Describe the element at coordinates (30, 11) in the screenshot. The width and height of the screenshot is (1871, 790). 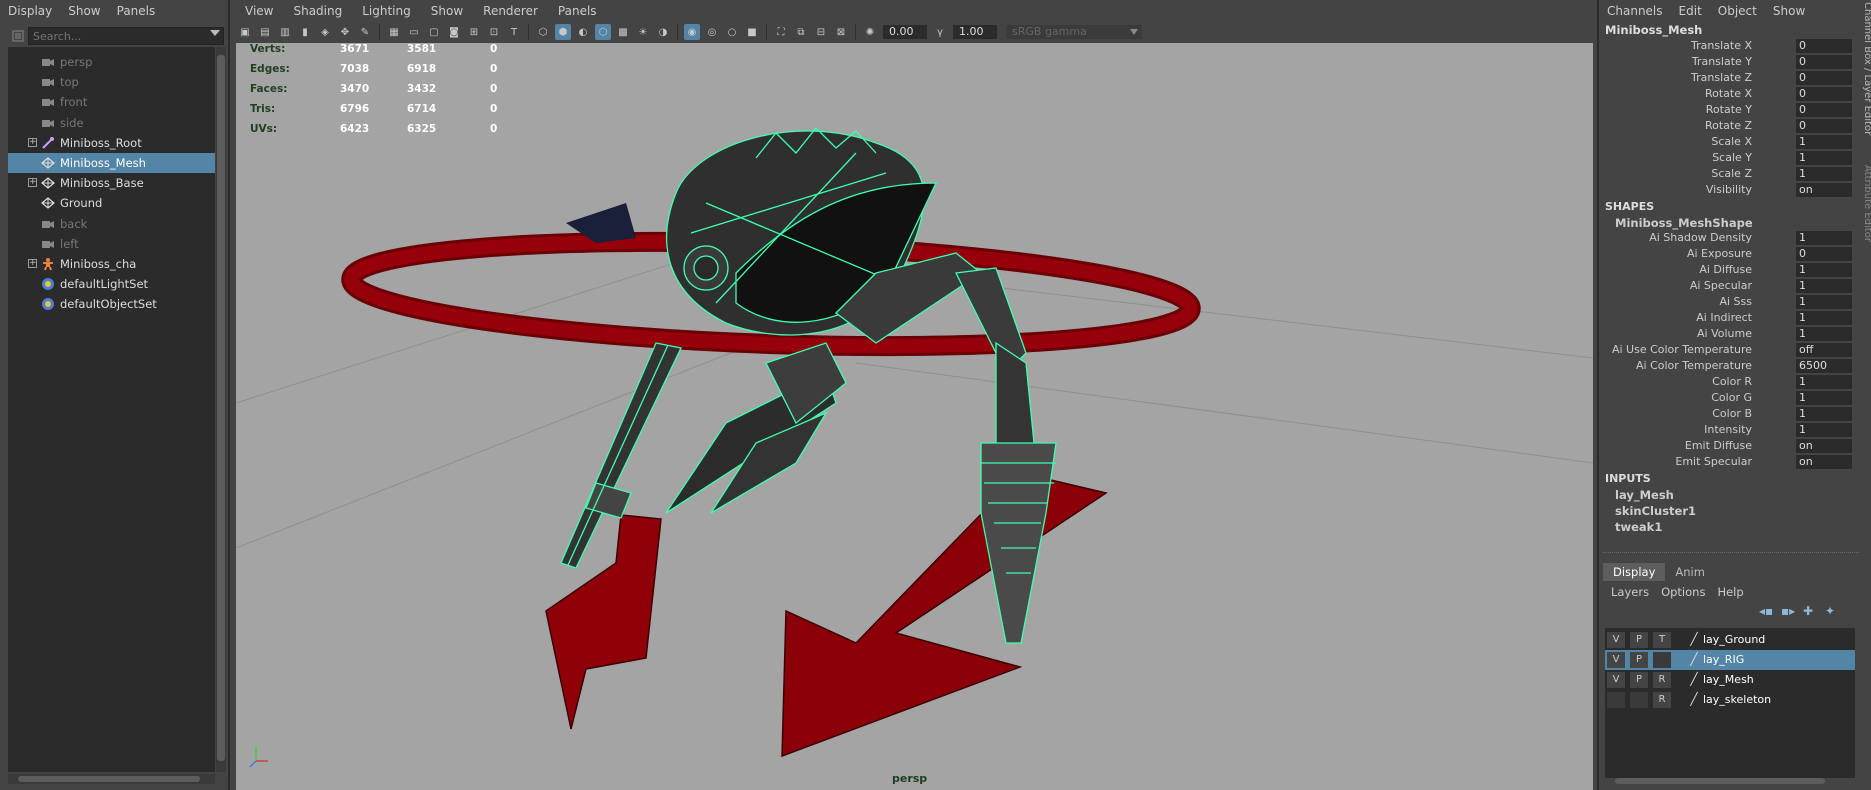
I see `outliner-menu-display: Display` at that location.